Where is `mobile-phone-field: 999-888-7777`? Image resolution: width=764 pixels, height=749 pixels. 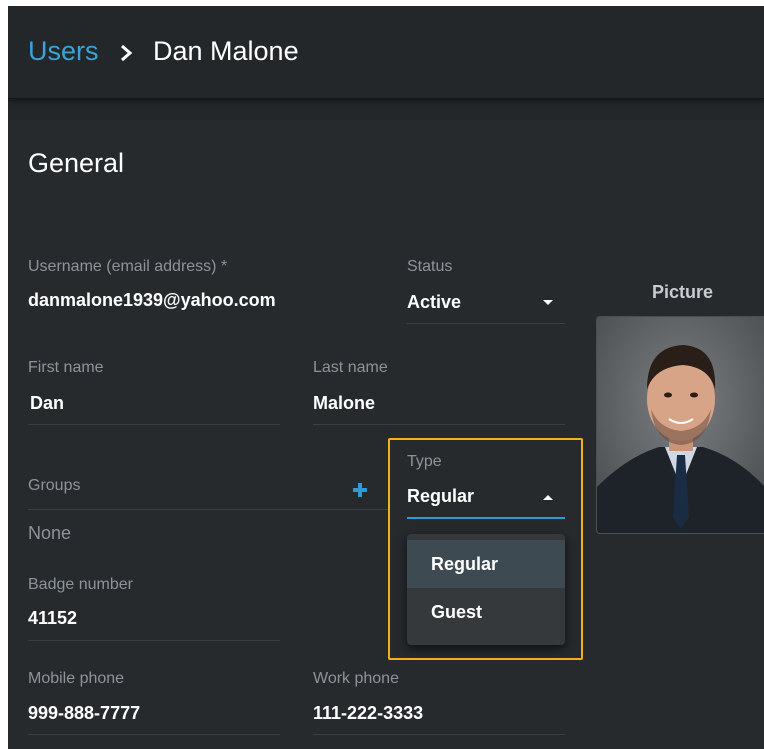 mobile-phone-field: 999-888-7777 is located at coordinates (84, 713).